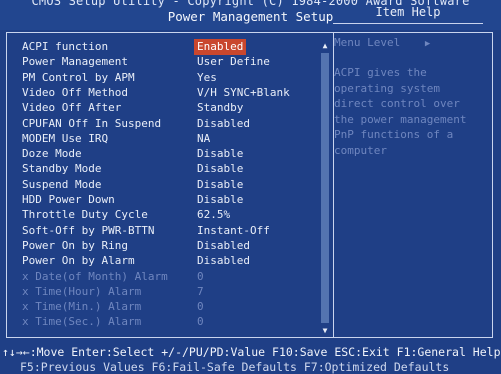 This screenshot has width=501, height=374. Describe the element at coordinates (65, 46) in the screenshot. I see `setting-label: ACPI function` at that location.